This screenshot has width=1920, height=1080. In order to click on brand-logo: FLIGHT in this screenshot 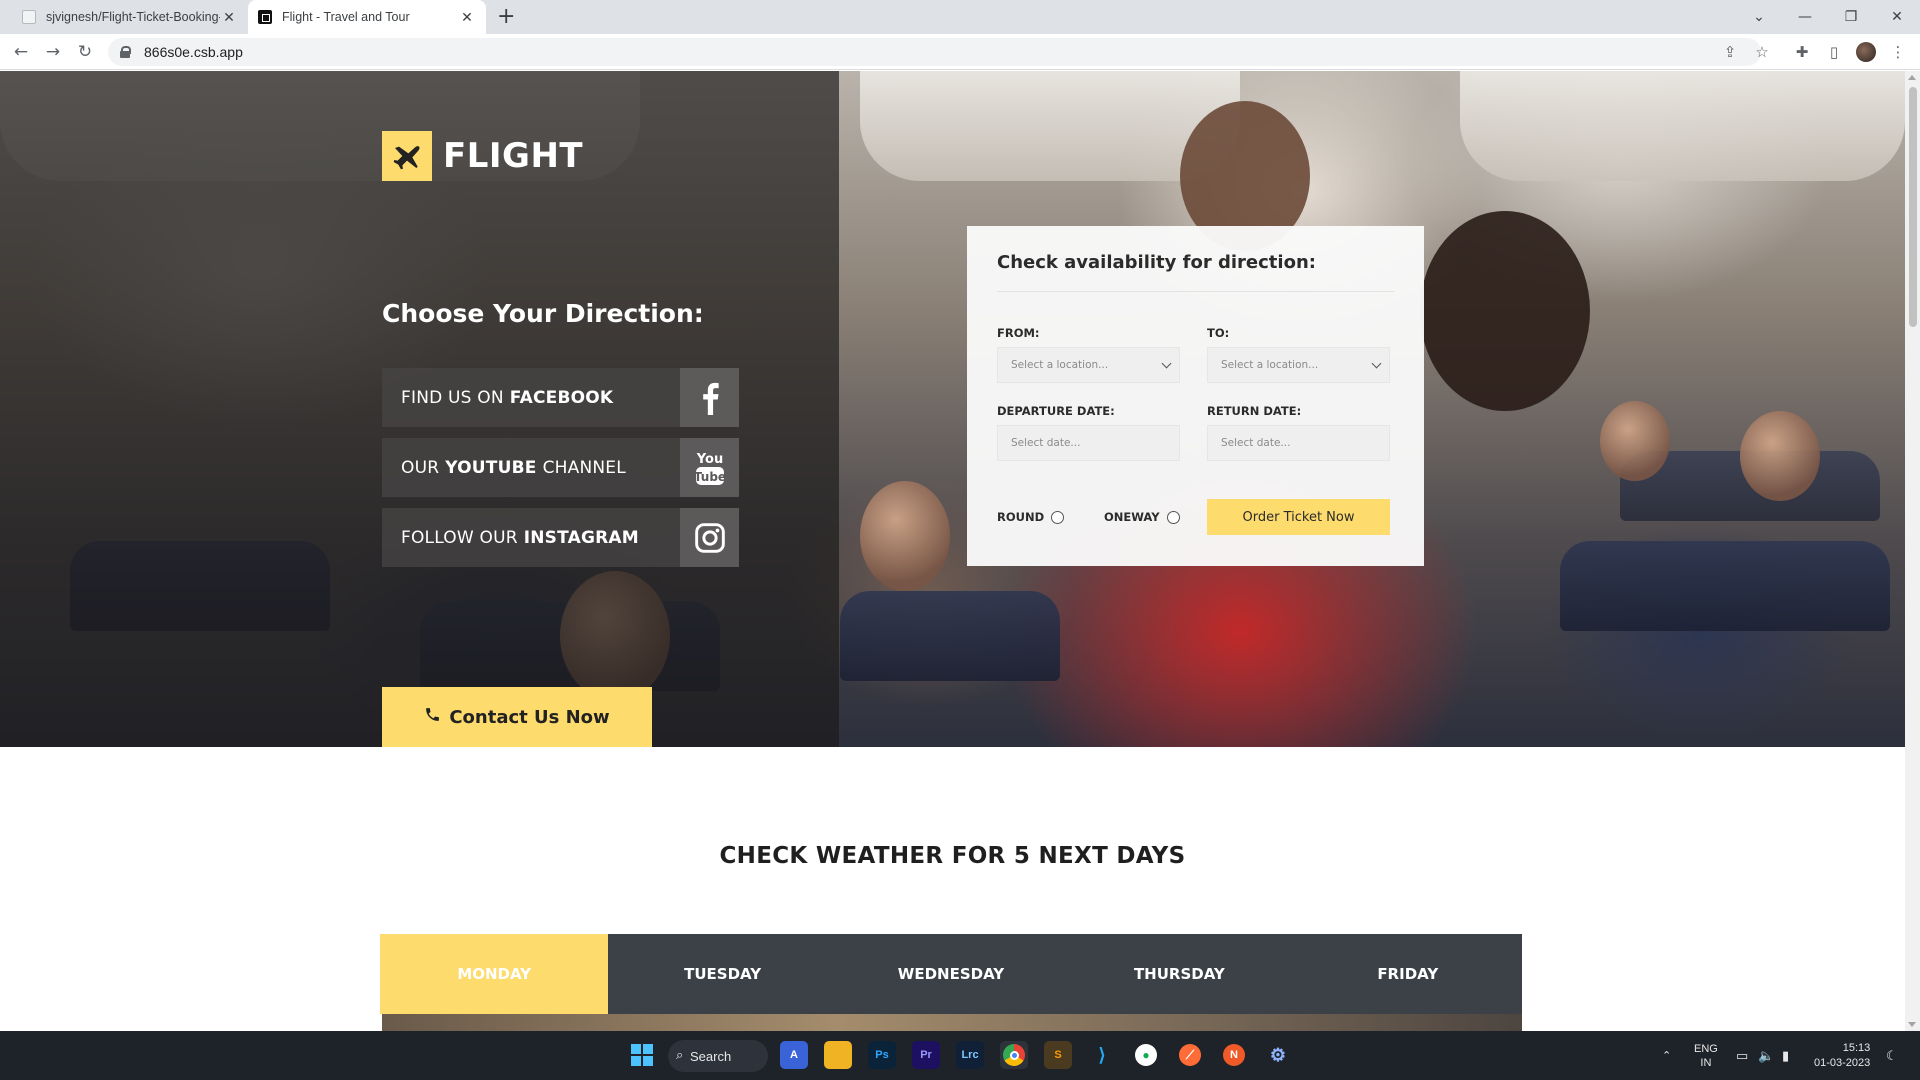, I will do `click(482, 156)`.